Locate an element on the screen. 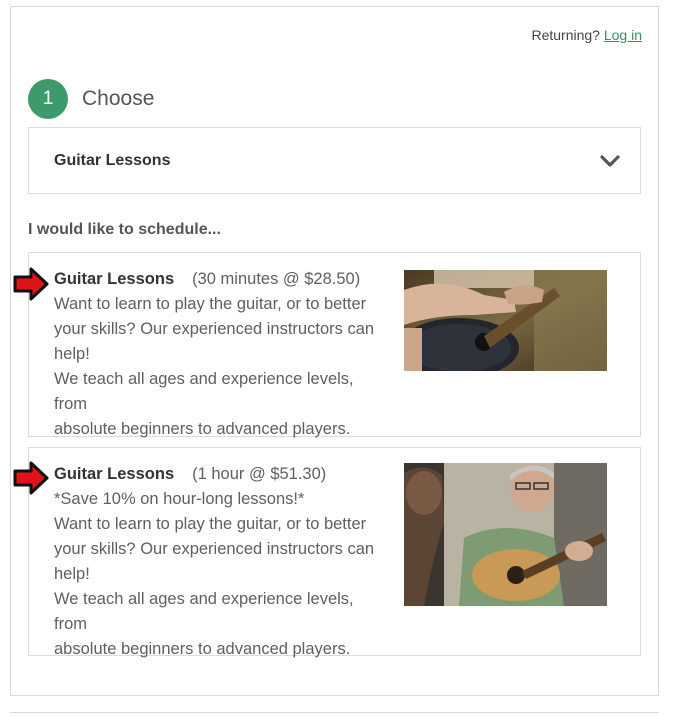  chevron-down-icon is located at coordinates (610, 160).